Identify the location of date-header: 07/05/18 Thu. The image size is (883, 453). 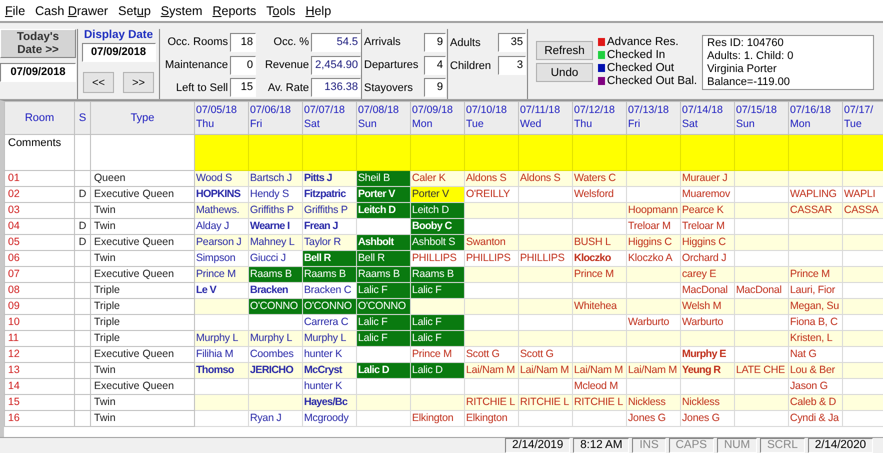
(221, 118).